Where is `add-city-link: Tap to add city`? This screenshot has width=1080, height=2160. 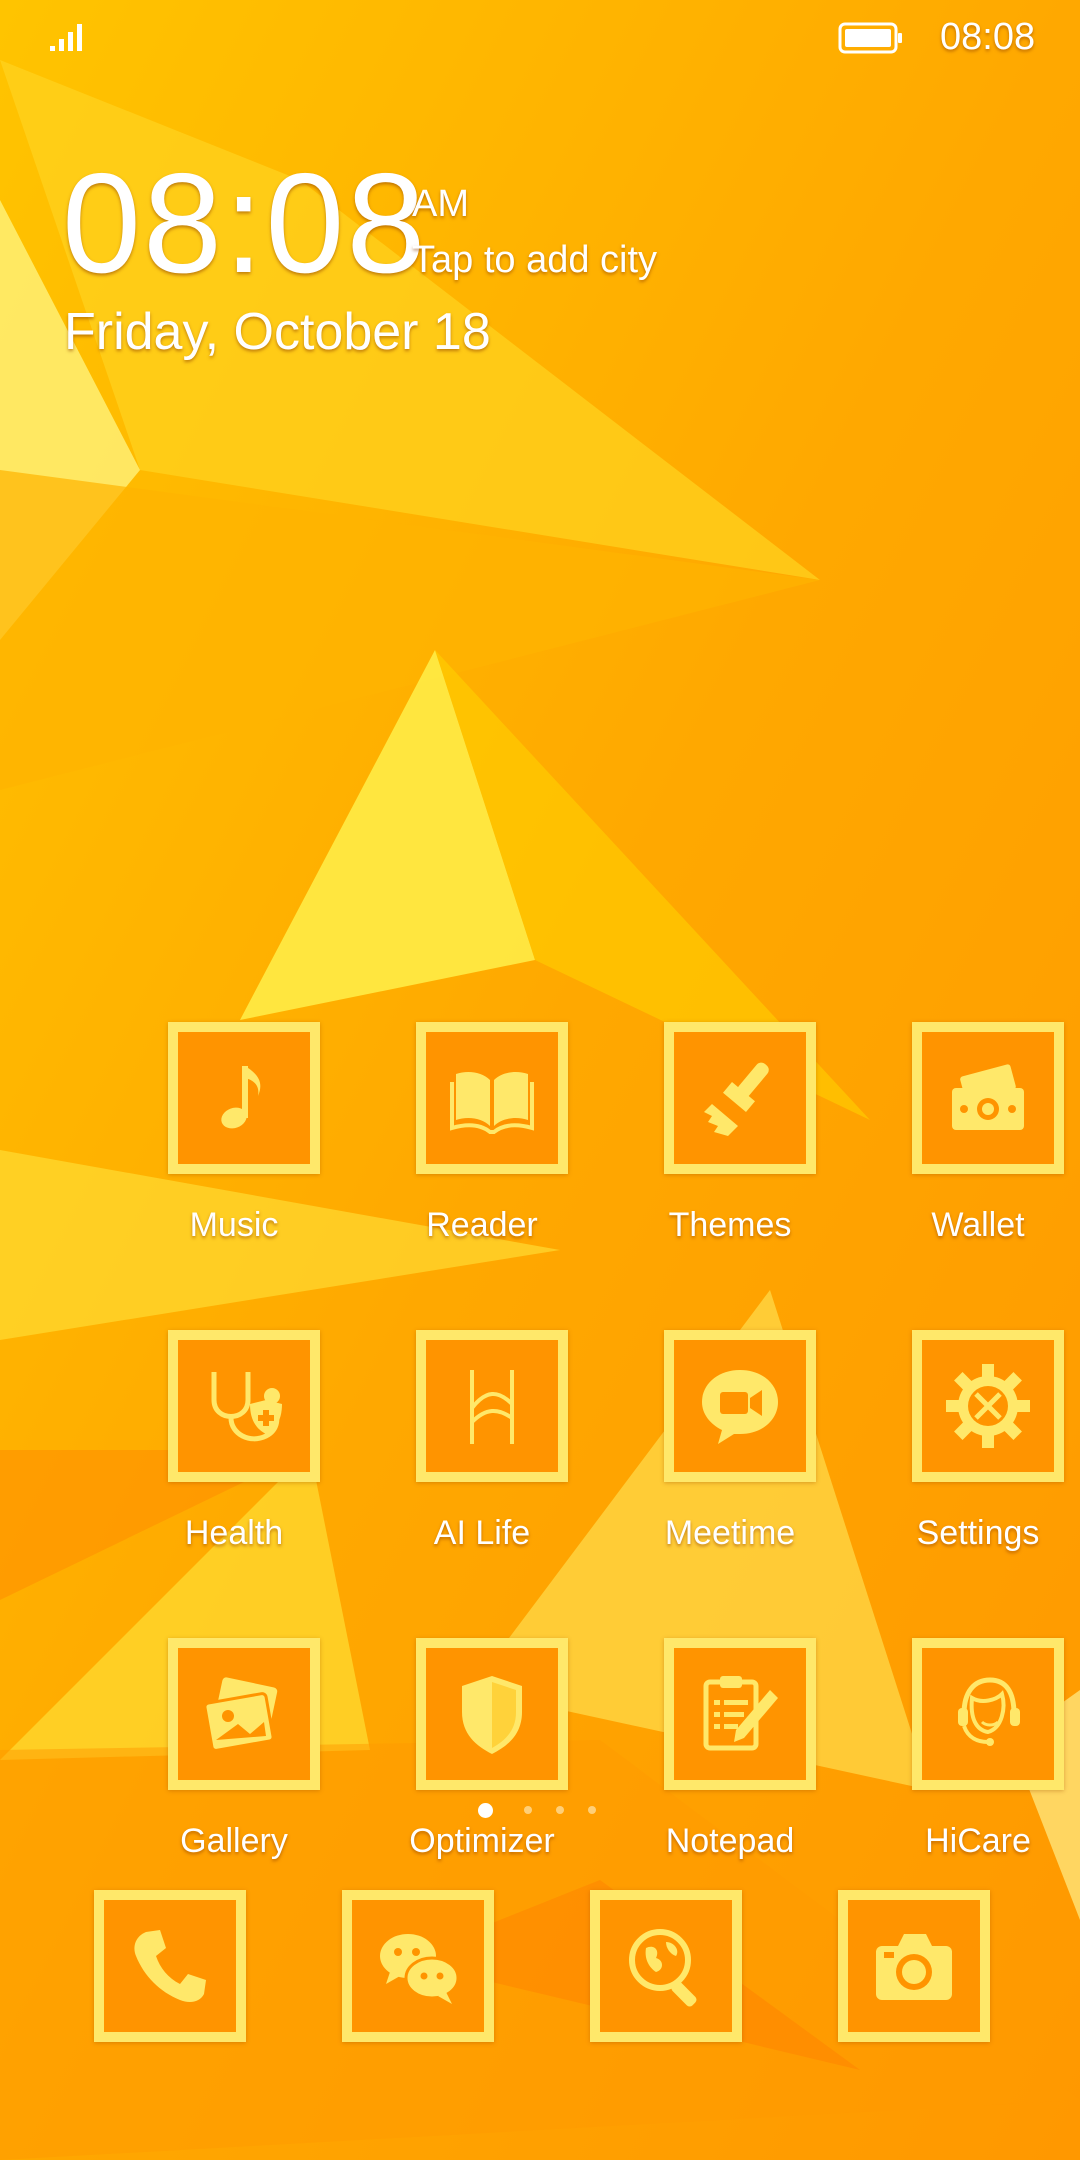 add-city-link: Tap to add city is located at coordinates (534, 260).